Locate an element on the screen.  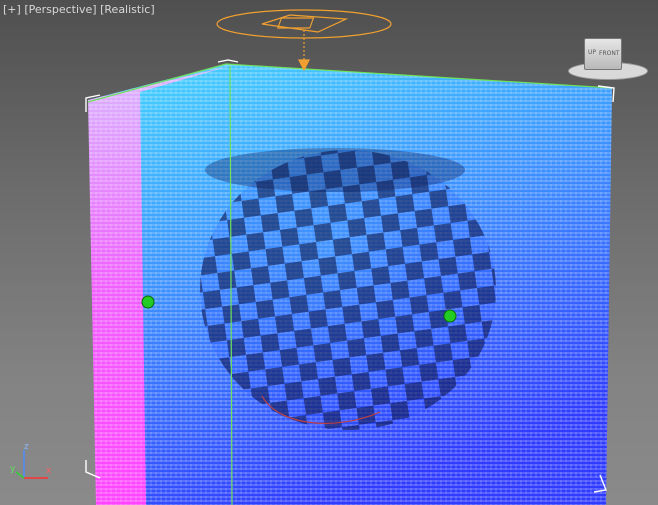
viewcube: UP FRONT is located at coordinates (608, 60).